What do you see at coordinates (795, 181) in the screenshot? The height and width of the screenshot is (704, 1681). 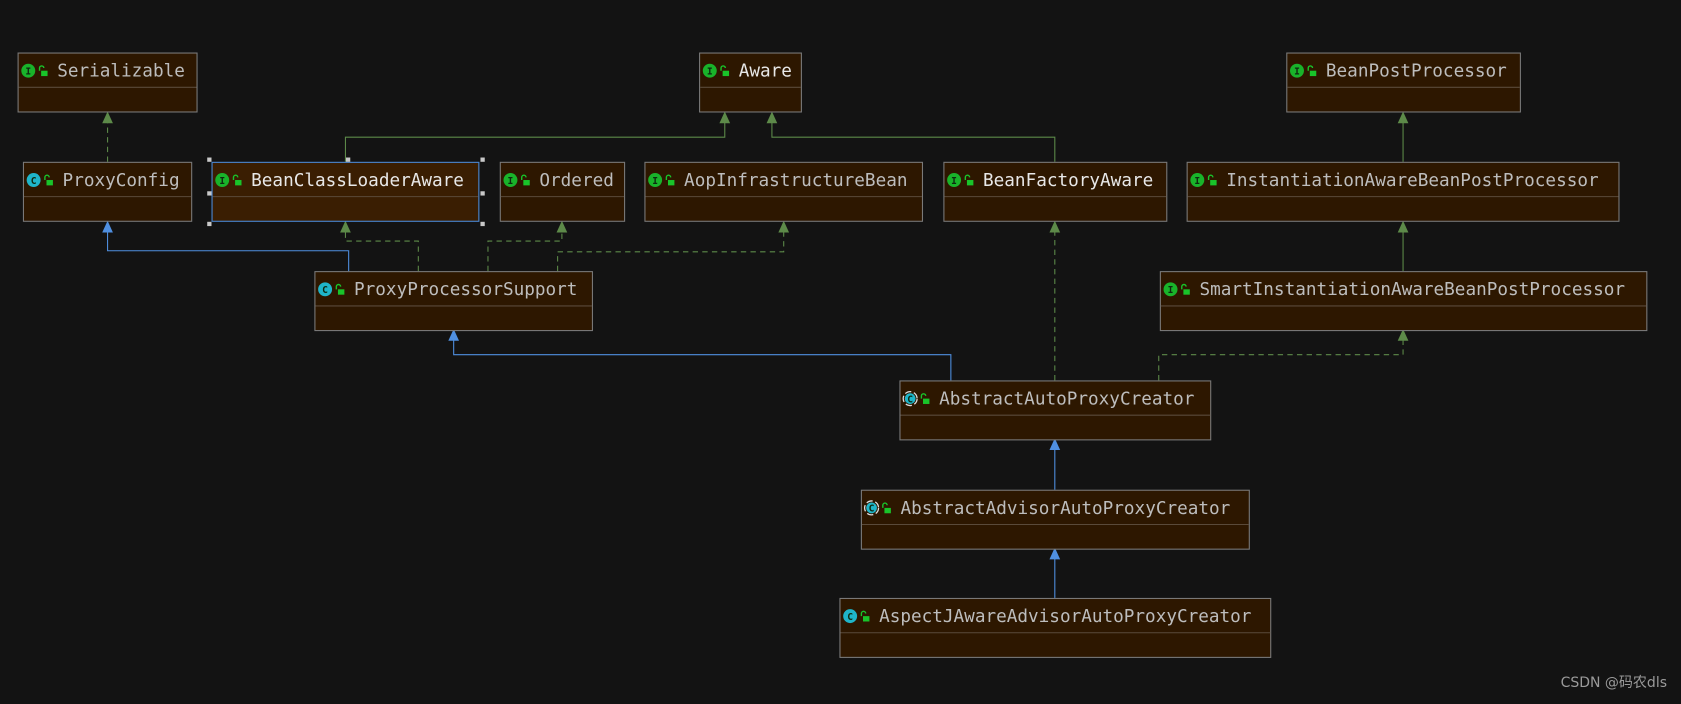 I see `class-name: AopInfrastructureBean` at bounding box center [795, 181].